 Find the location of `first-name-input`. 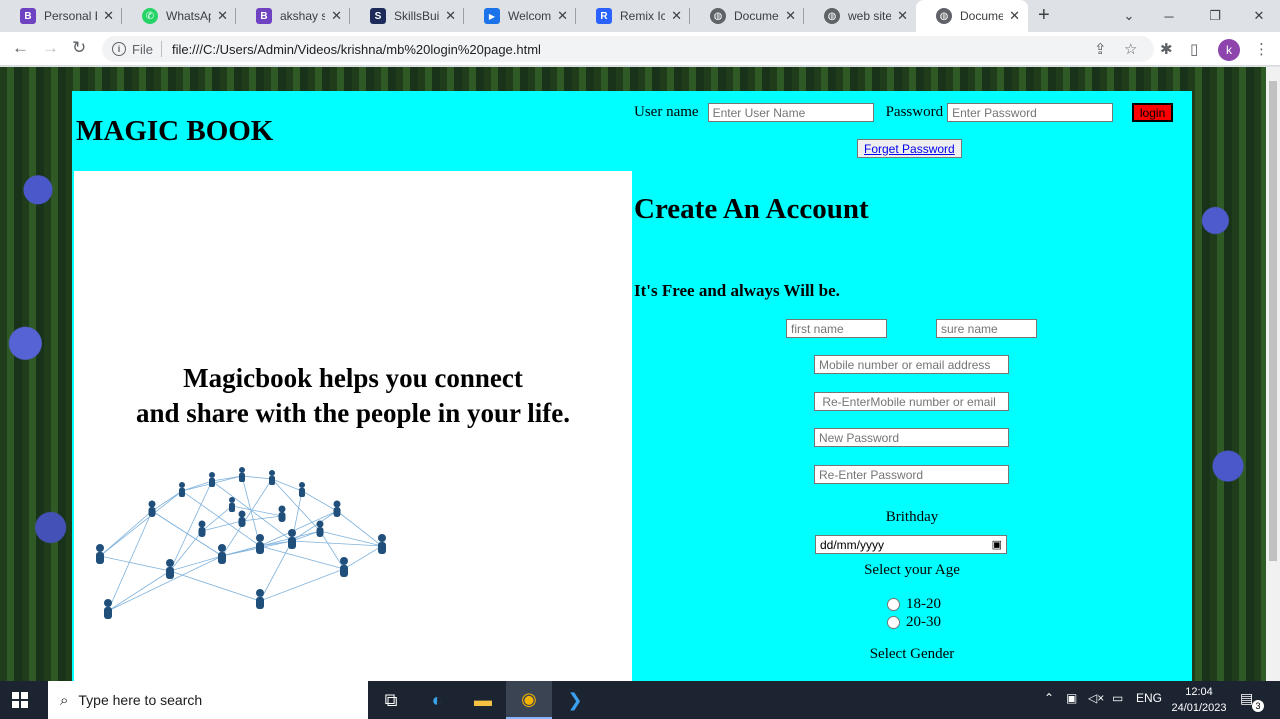

first-name-input is located at coordinates (836, 328).